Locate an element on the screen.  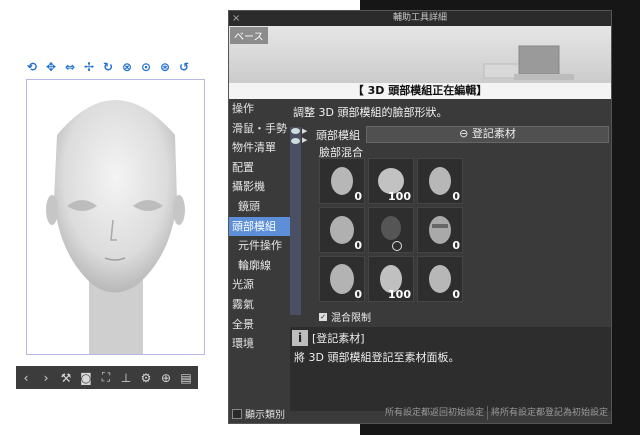
mix-limit-option: ✓ 混合限制 is located at coordinates (345, 316).